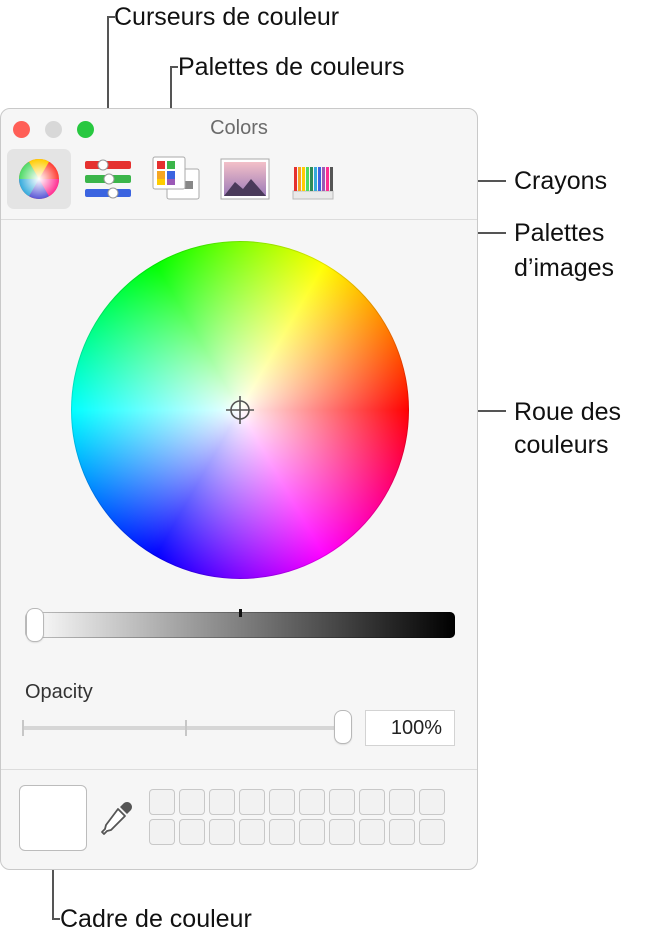  What do you see at coordinates (559, 233) in the screenshot?
I see `callout-image-palettes-1: Palettes` at bounding box center [559, 233].